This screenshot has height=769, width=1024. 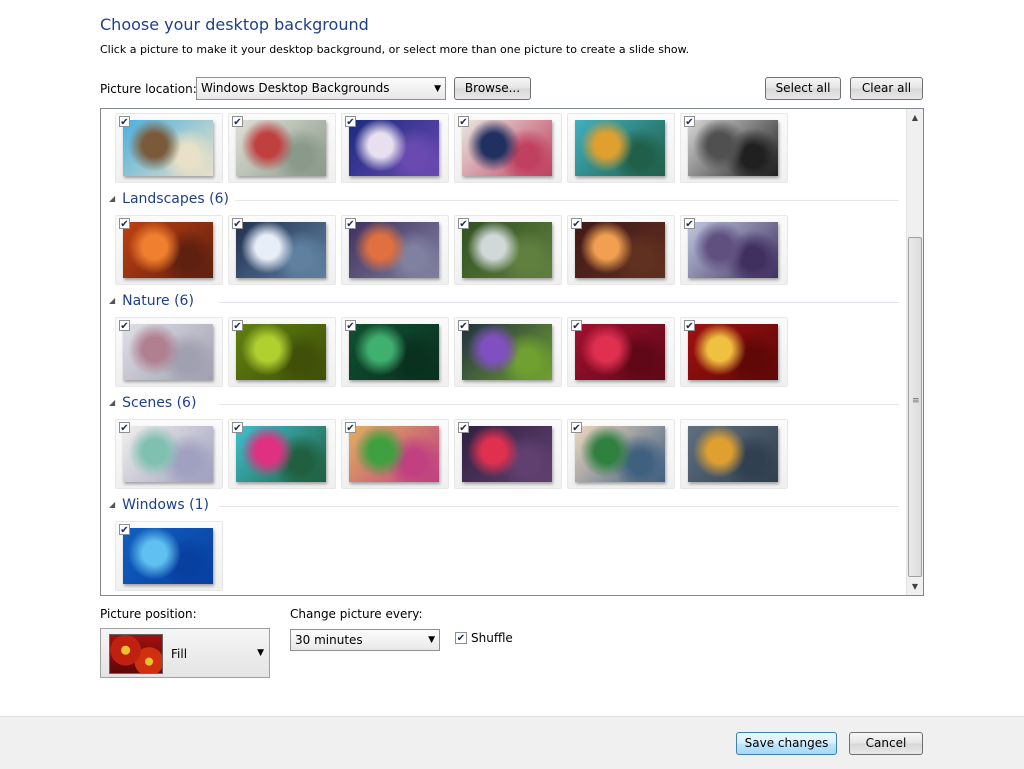 I want to click on group-header-label: Scenes (6), so click(x=162, y=403).